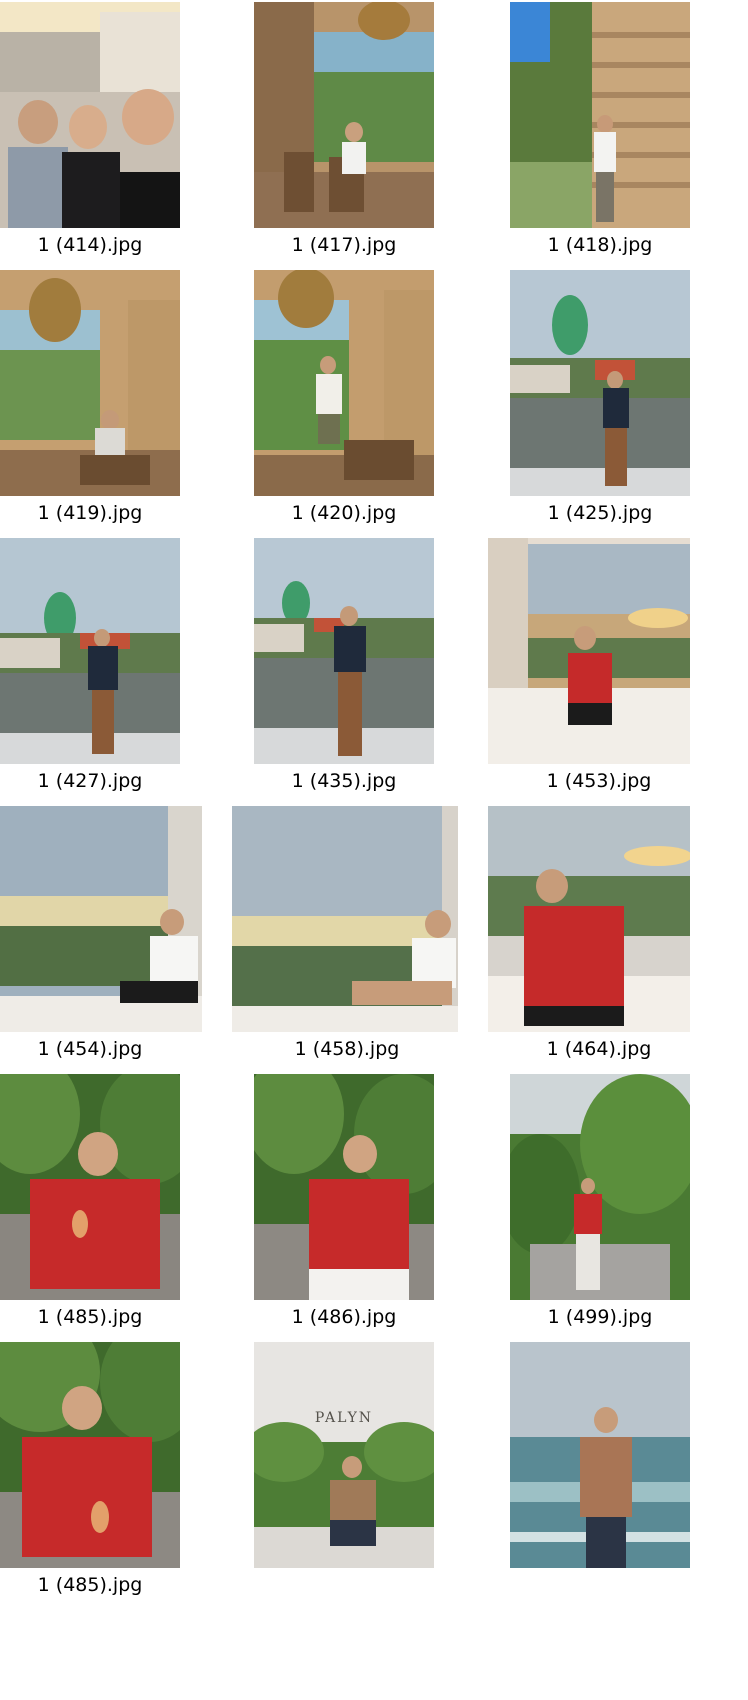  I want to click on file-name-label: 1 (417).jpg, so click(344, 245).